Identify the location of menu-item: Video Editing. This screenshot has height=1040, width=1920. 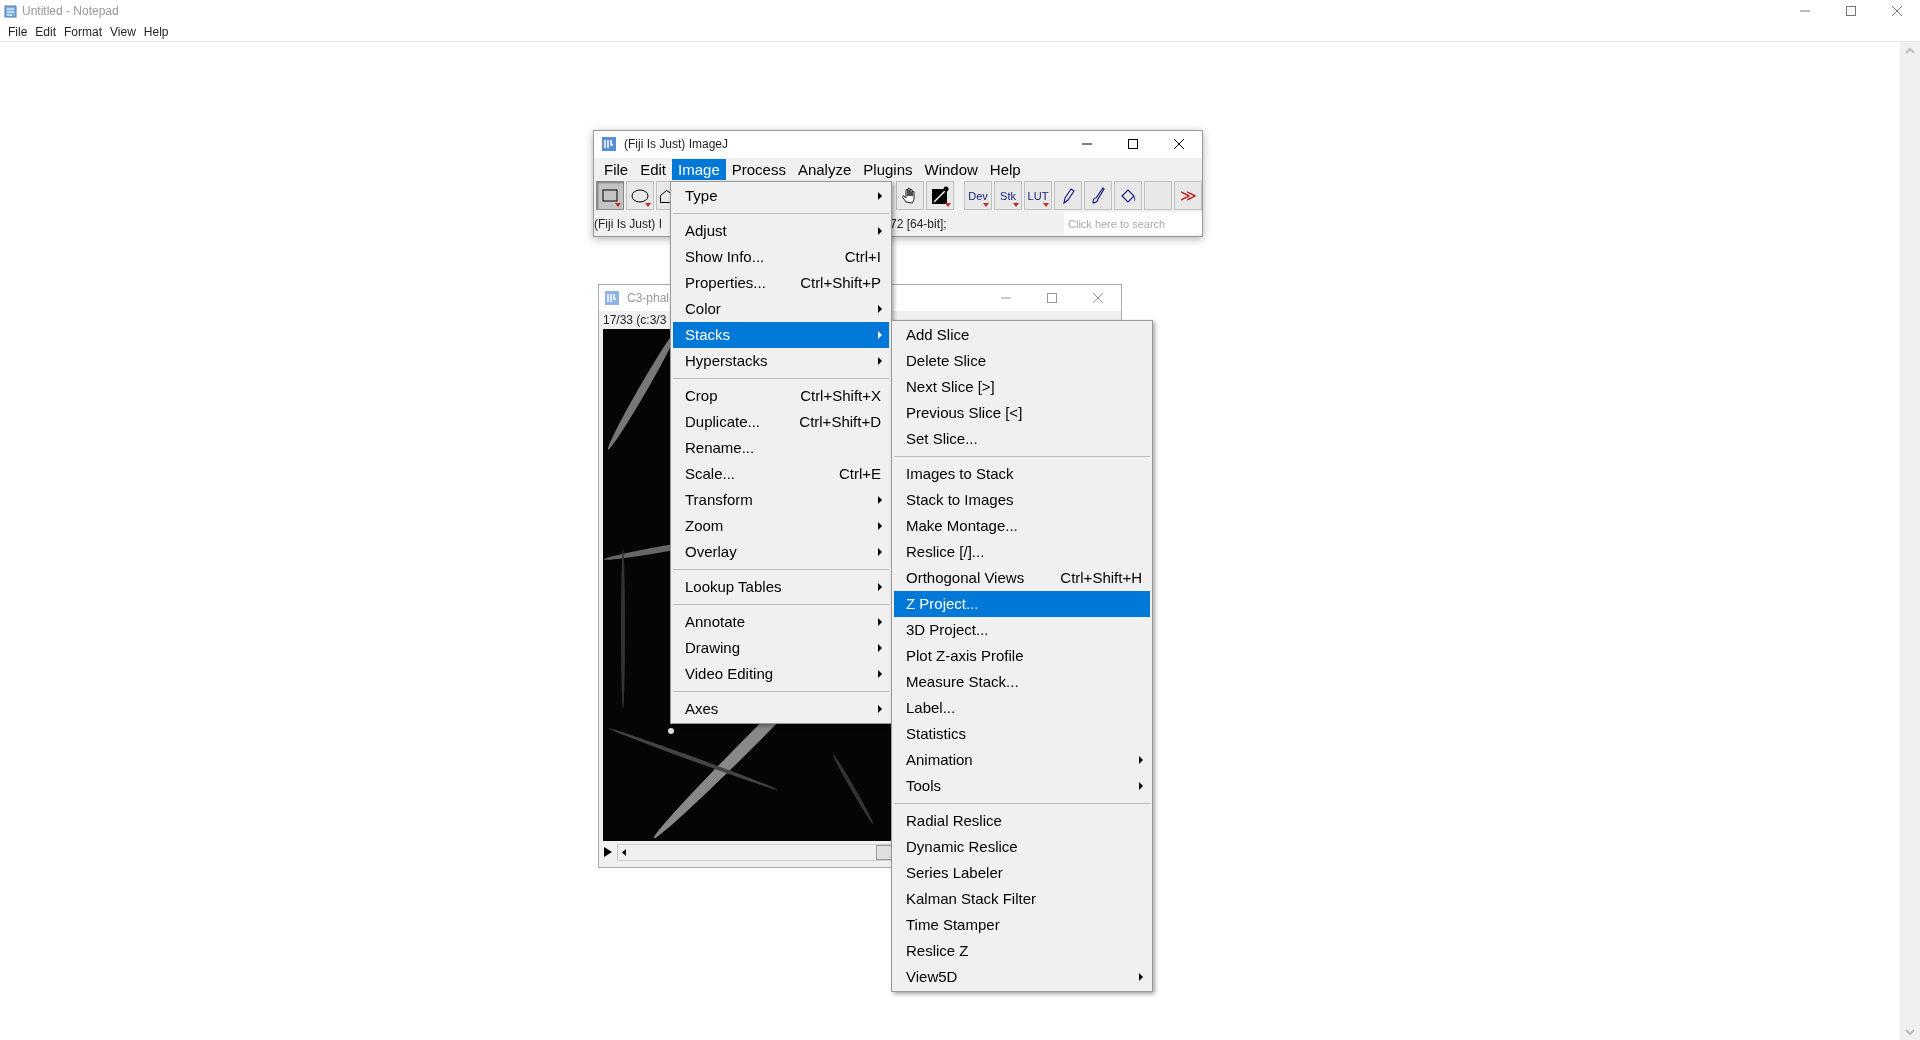
(781, 674).